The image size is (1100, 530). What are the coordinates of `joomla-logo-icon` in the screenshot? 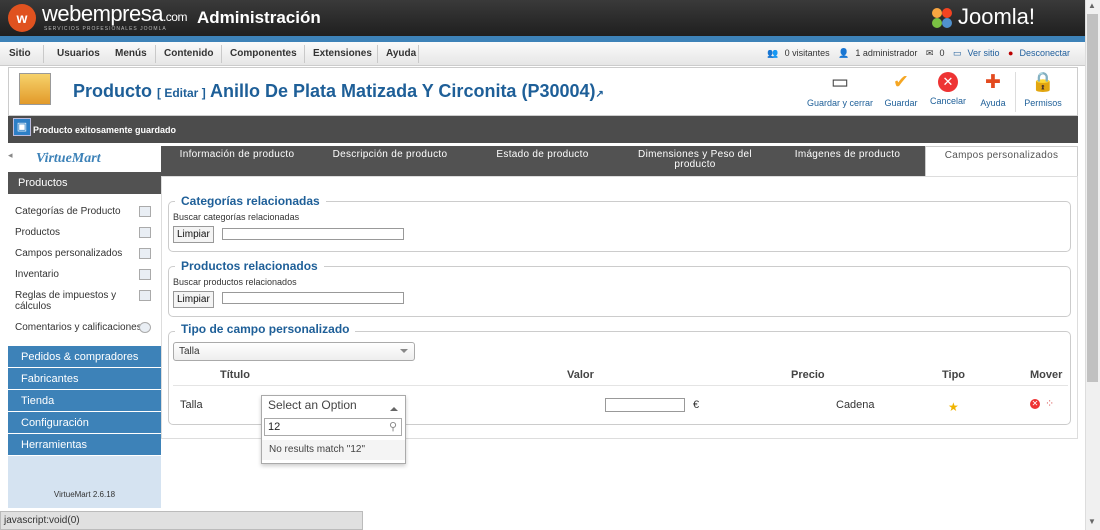 It's located at (942, 18).